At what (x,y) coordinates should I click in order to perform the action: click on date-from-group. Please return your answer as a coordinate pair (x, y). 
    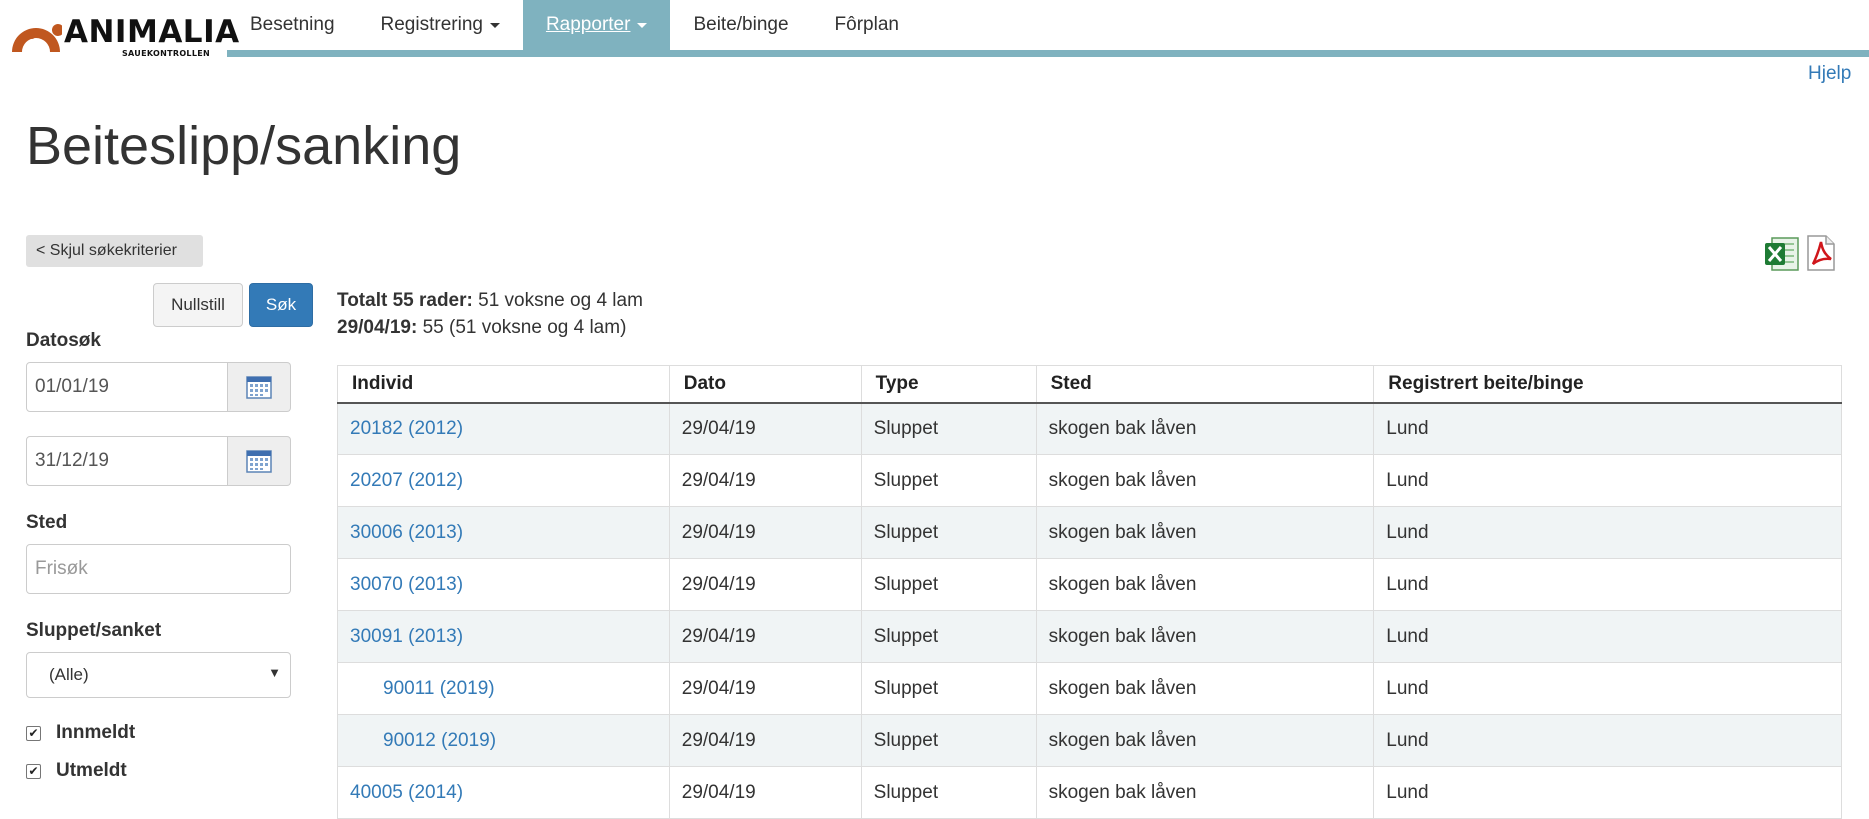
    Looking at the image, I should click on (158, 387).